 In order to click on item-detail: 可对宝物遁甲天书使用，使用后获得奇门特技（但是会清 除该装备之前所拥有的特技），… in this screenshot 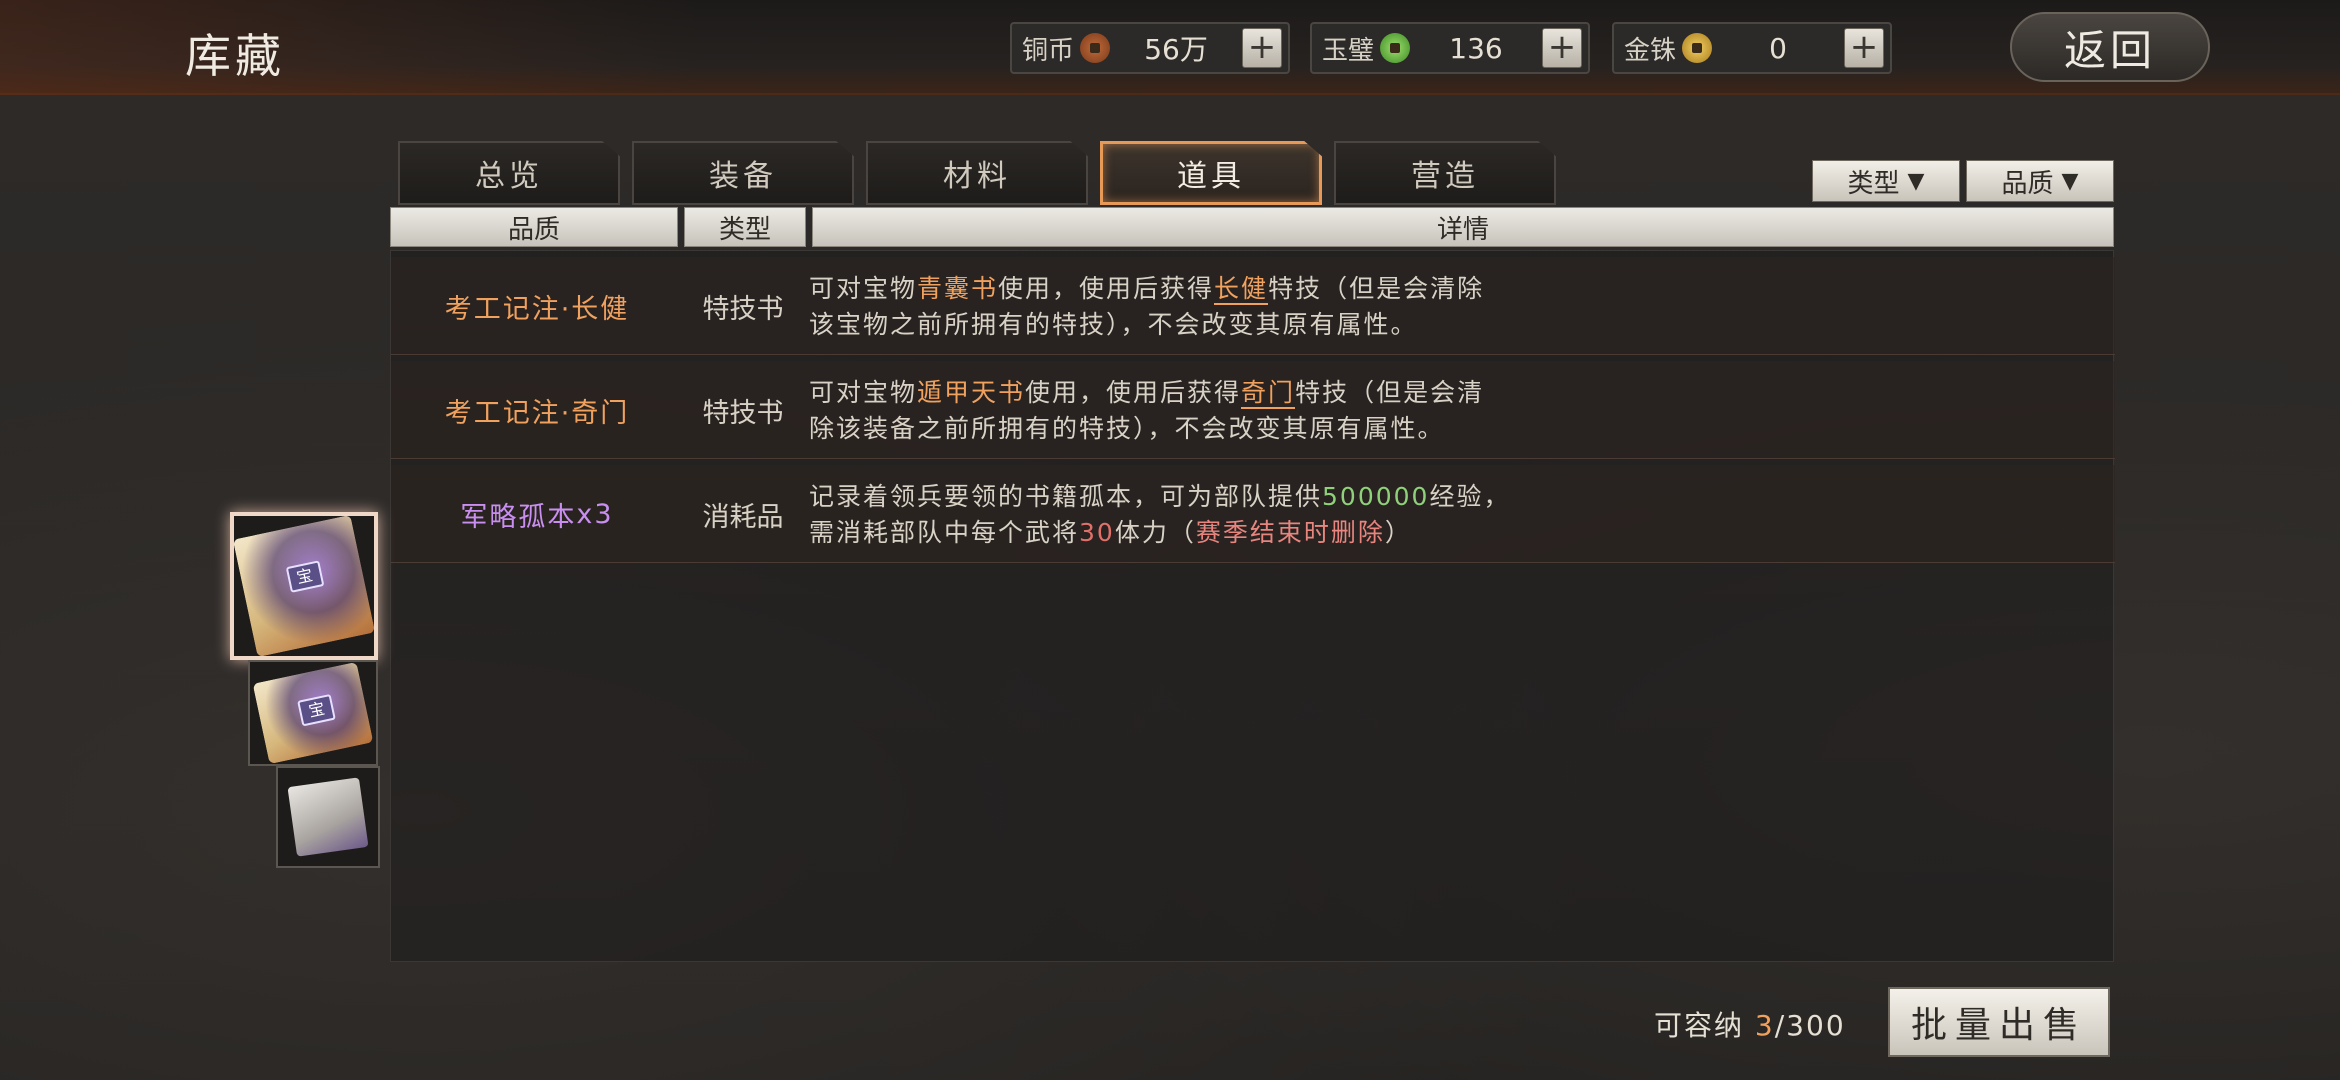, I will do `click(1189, 411)`.